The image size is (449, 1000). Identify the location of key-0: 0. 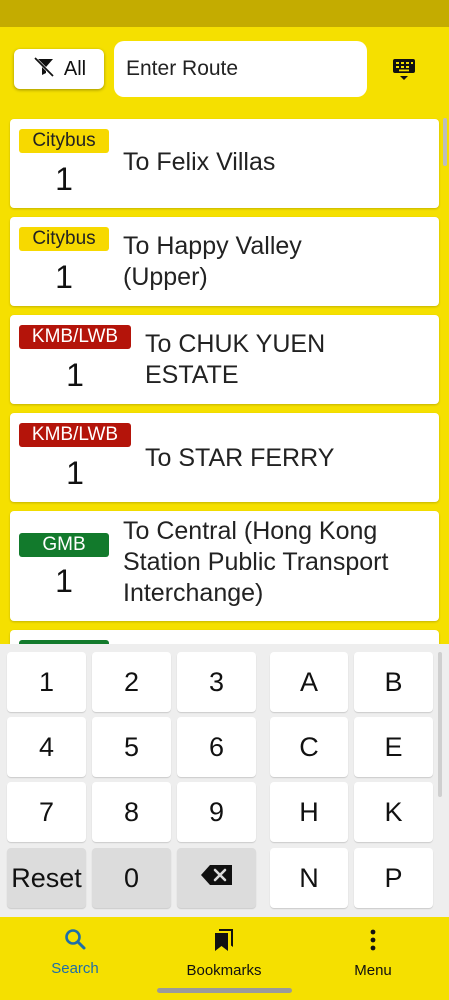
(131, 878).